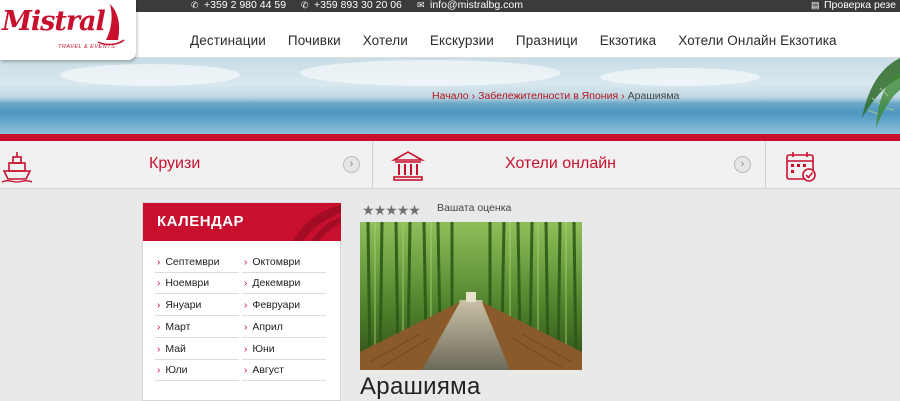  What do you see at coordinates (17, 167) in the screenshot?
I see `ship-icon` at bounding box center [17, 167].